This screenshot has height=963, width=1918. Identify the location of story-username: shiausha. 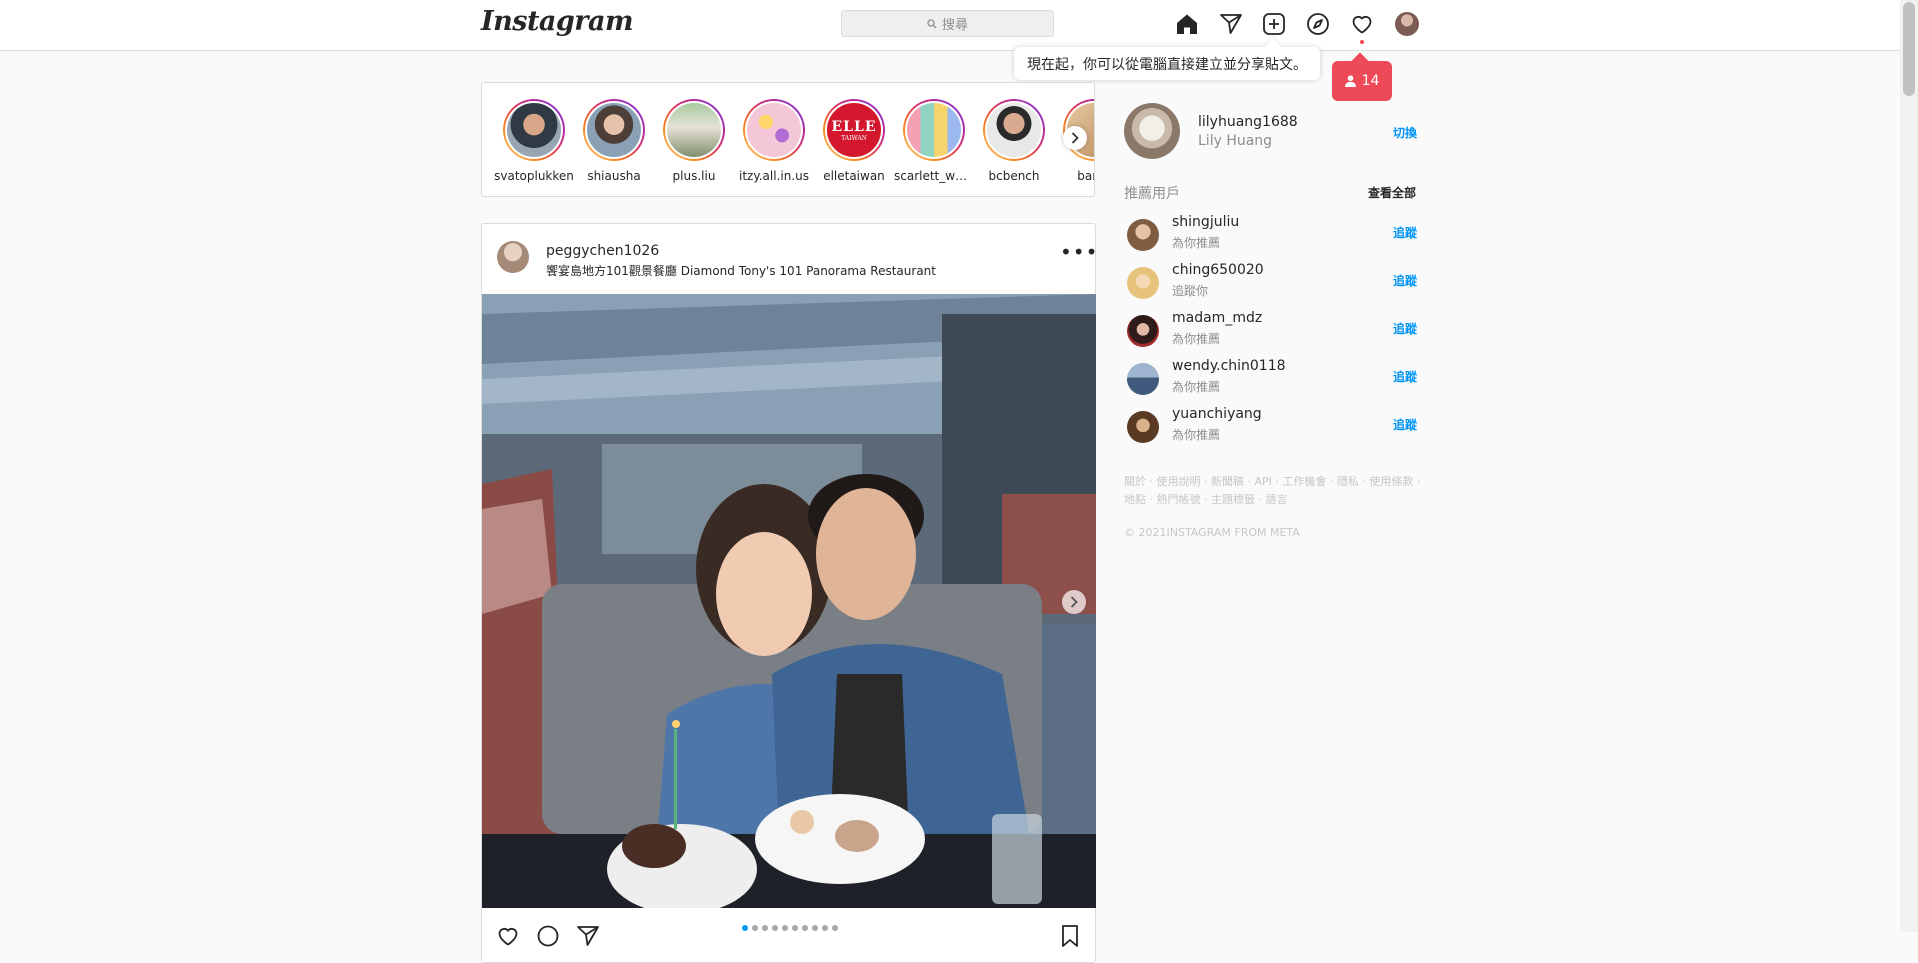
(614, 176).